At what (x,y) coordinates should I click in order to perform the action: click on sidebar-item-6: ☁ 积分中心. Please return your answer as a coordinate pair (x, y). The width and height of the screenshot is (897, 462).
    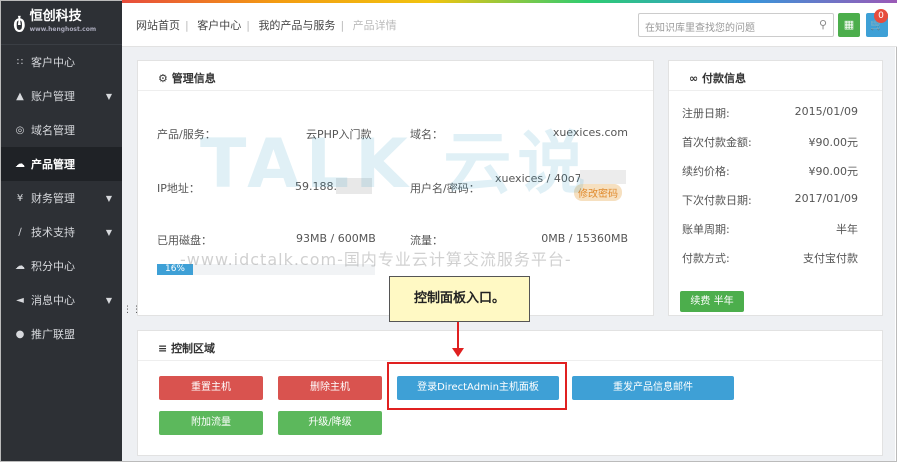
    Looking at the image, I should click on (61, 266).